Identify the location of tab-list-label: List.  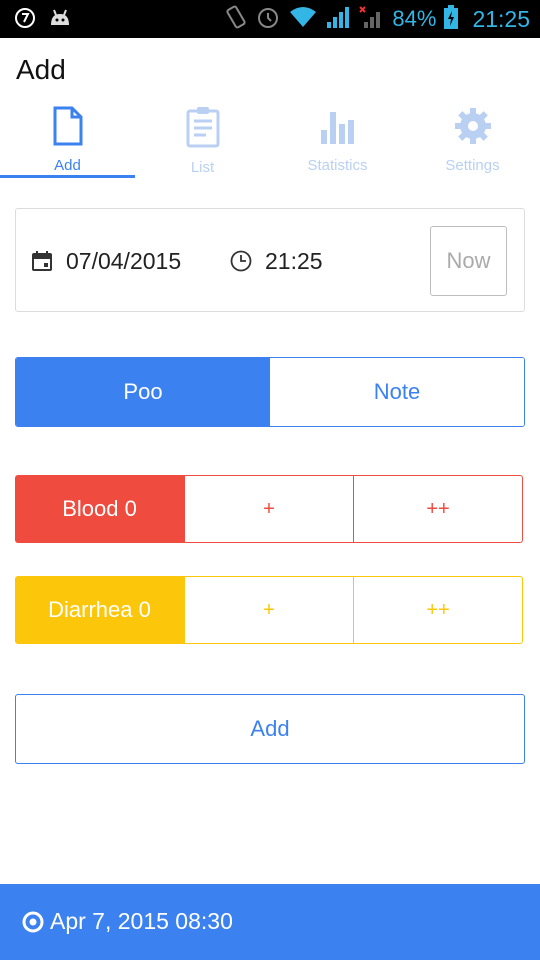
(202, 167).